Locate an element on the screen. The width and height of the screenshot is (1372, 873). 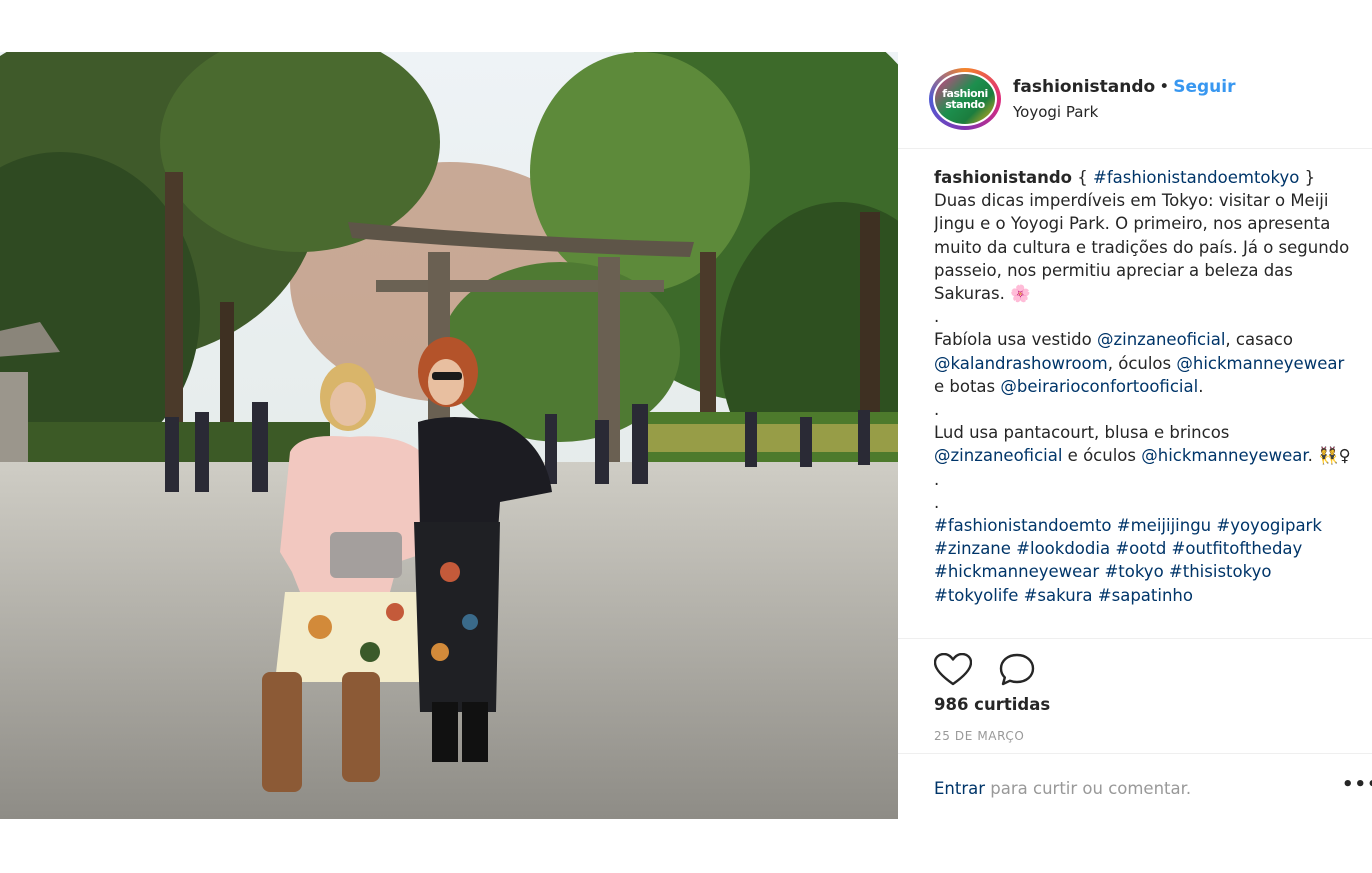
caption-title-hashtag: #fashionistandoemtokyo is located at coordinates (1196, 177).